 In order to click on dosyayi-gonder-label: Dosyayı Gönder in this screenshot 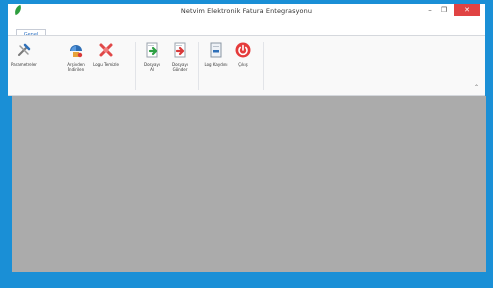, I will do `click(180, 67)`.